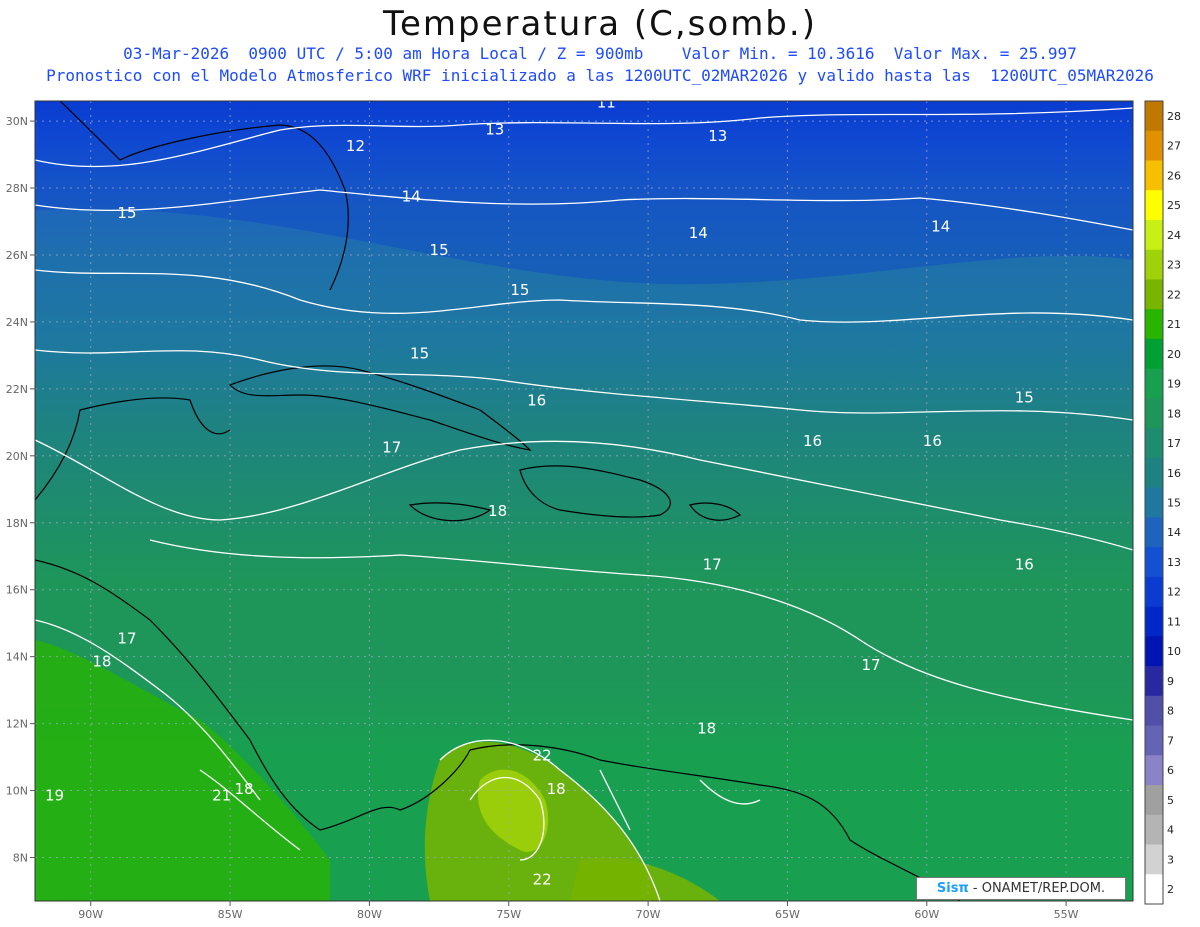 Image resolution: width=1200 pixels, height=927 pixels. I want to click on legend-label: 21, so click(1174, 324).